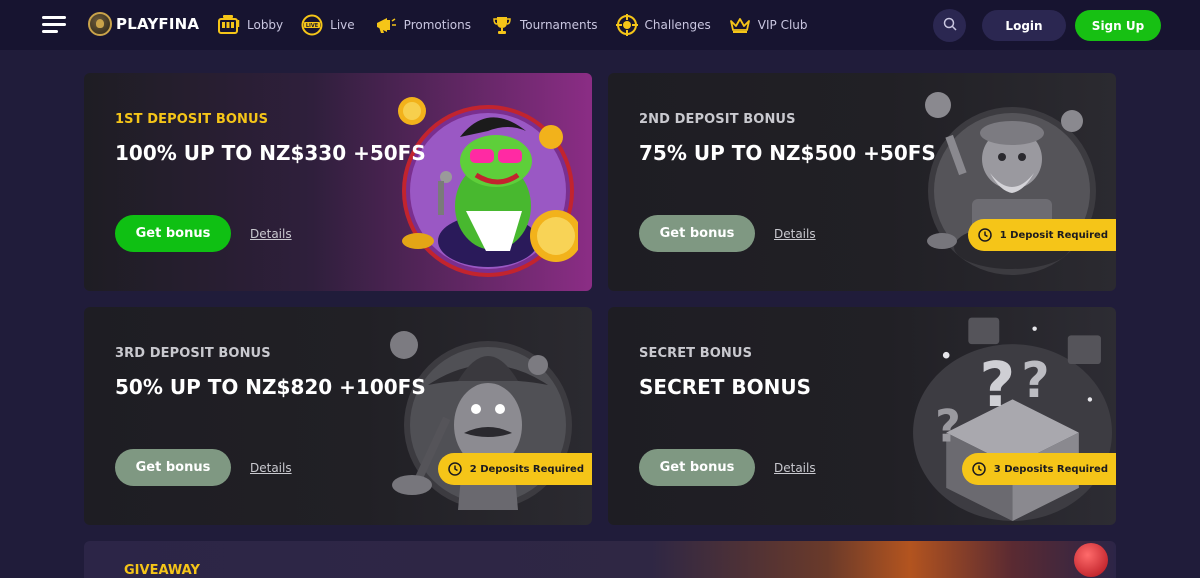 This screenshot has width=1200, height=578. I want to click on nav-label-promotions: Promotions, so click(437, 25).